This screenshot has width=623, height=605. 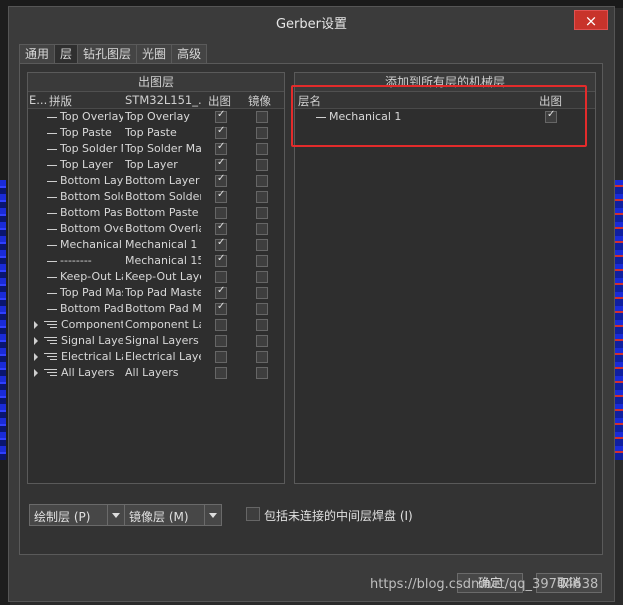 I want to click on layer-row: Bottom Pad MasterBottom Pad Ma, so click(x=156, y=309).